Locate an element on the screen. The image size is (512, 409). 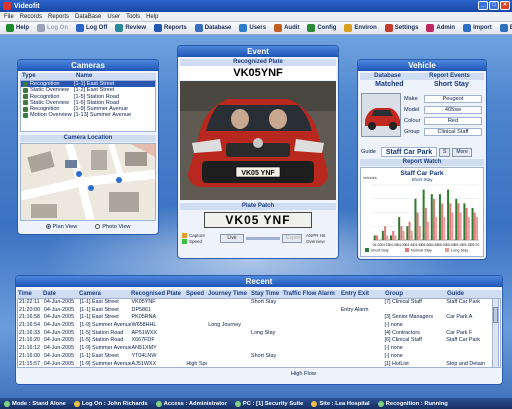
col-type: Type is located at coordinates (29, 76).